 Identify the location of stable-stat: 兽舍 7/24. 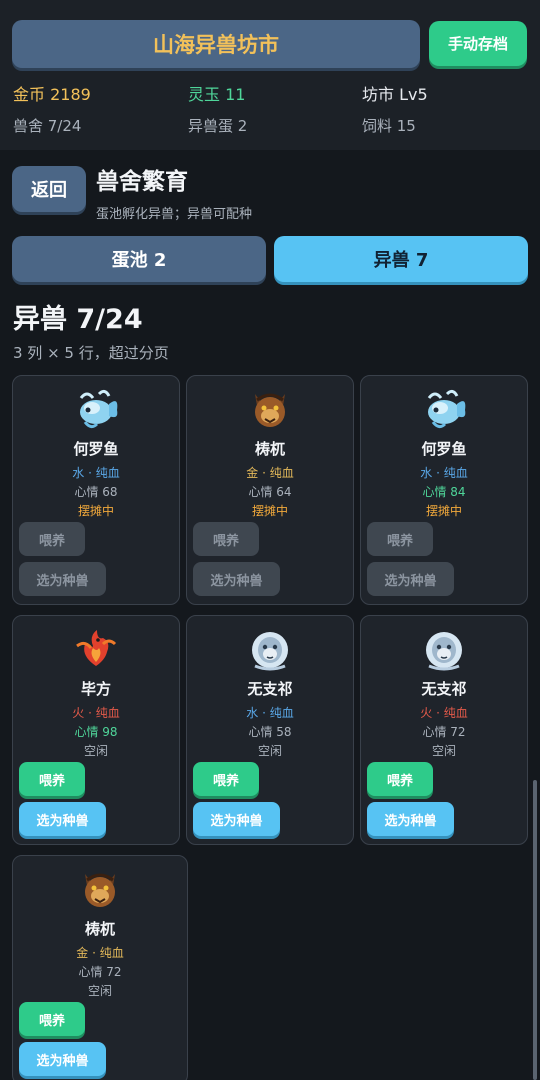
(47, 126).